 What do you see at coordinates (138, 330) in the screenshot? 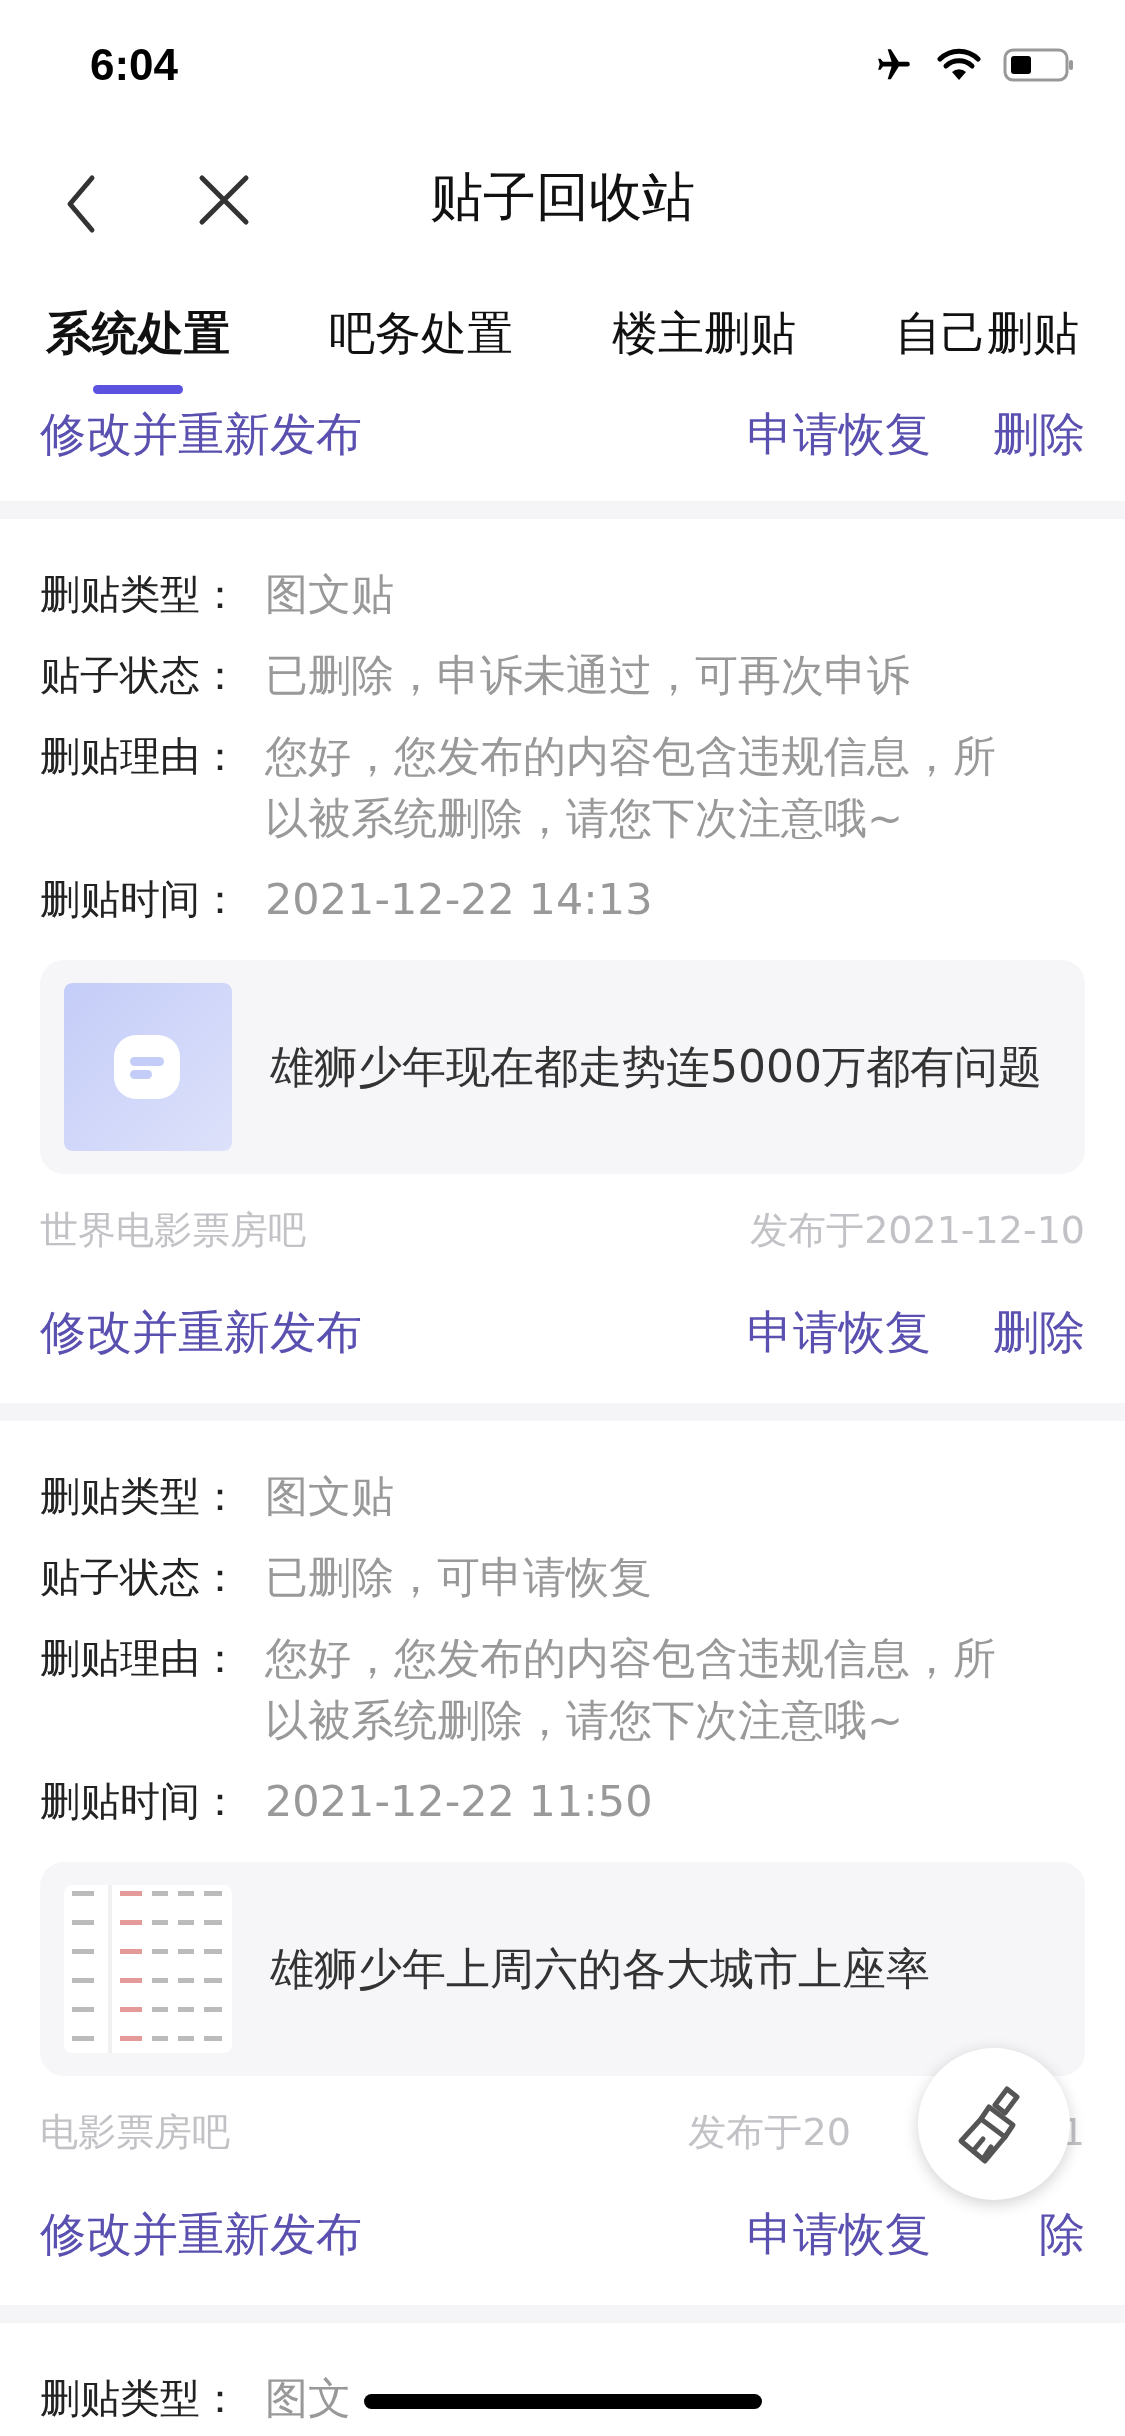
I see `tab: 系统处置` at bounding box center [138, 330].